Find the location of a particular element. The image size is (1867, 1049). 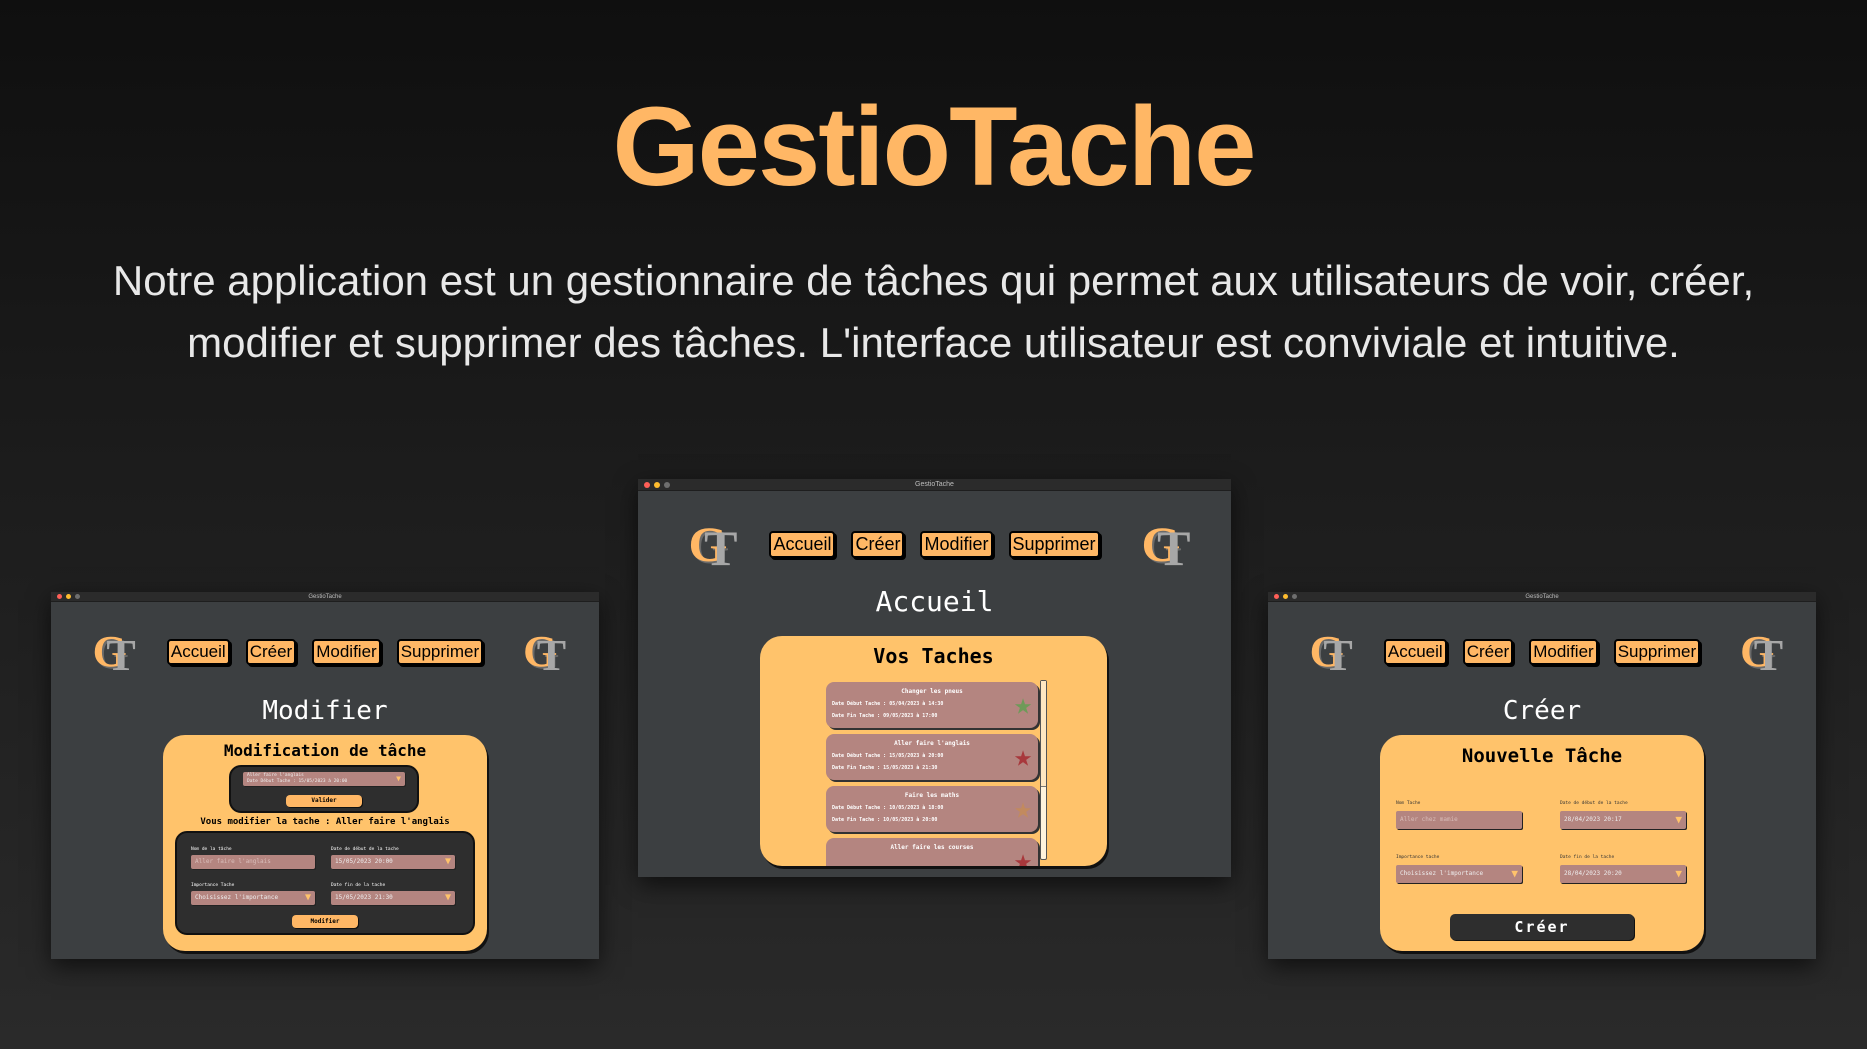

name-label: Nom Tache is located at coordinates (1408, 803).